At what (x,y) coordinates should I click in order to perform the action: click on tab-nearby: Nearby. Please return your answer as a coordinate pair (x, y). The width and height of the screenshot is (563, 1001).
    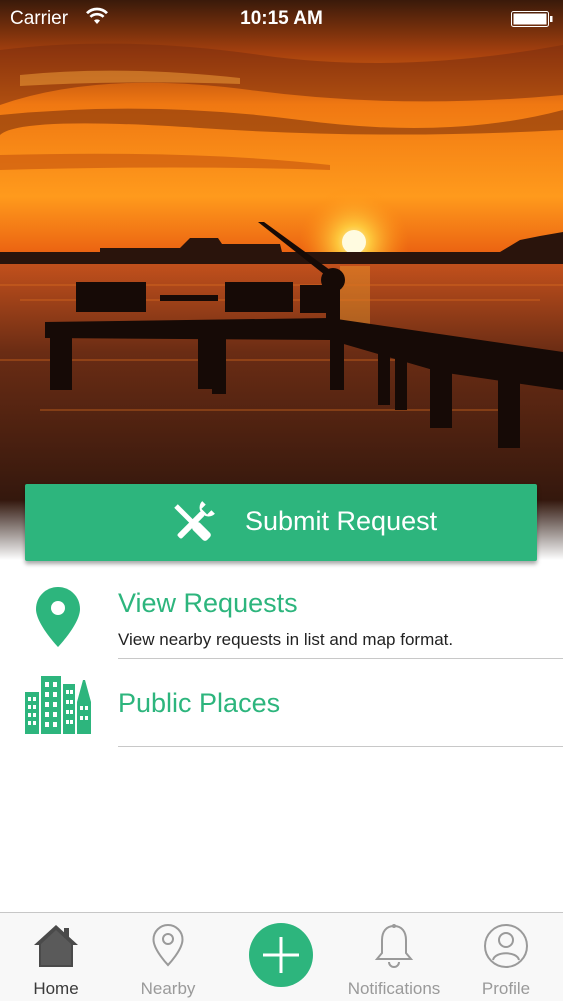
    Looking at the image, I should click on (168, 957).